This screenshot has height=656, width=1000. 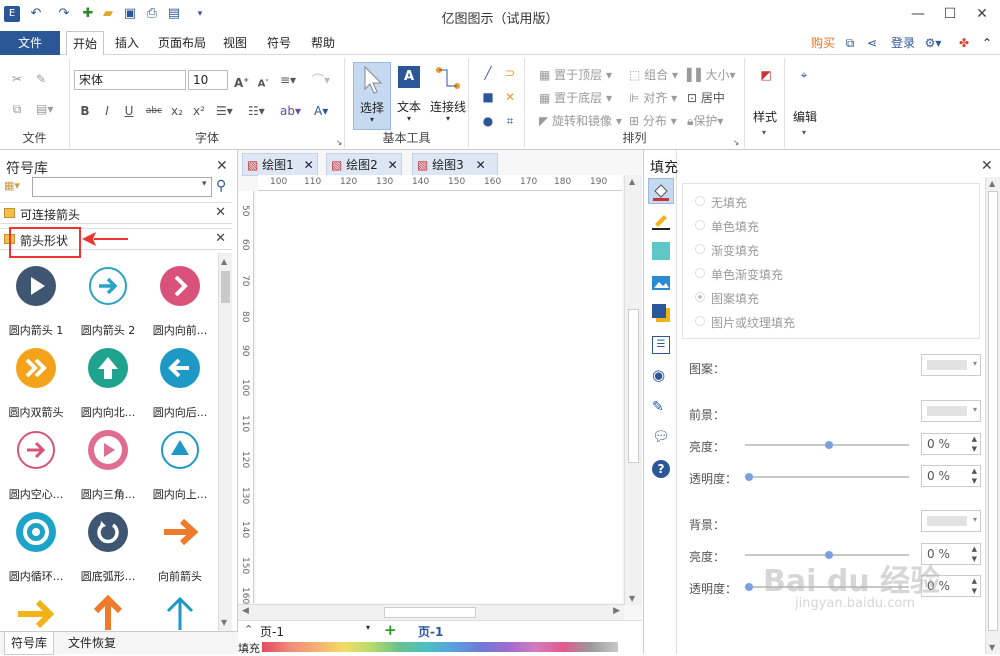 What do you see at coordinates (430, 631) in the screenshot?
I see `page-tab: 页-1` at bounding box center [430, 631].